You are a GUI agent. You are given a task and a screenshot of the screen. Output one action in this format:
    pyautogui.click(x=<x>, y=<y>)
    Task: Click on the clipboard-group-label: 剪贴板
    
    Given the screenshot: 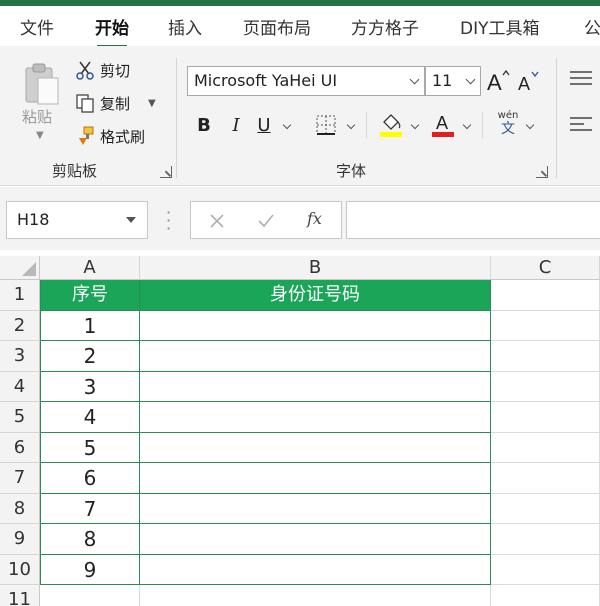 What is the action you would take?
    pyautogui.click(x=75, y=171)
    